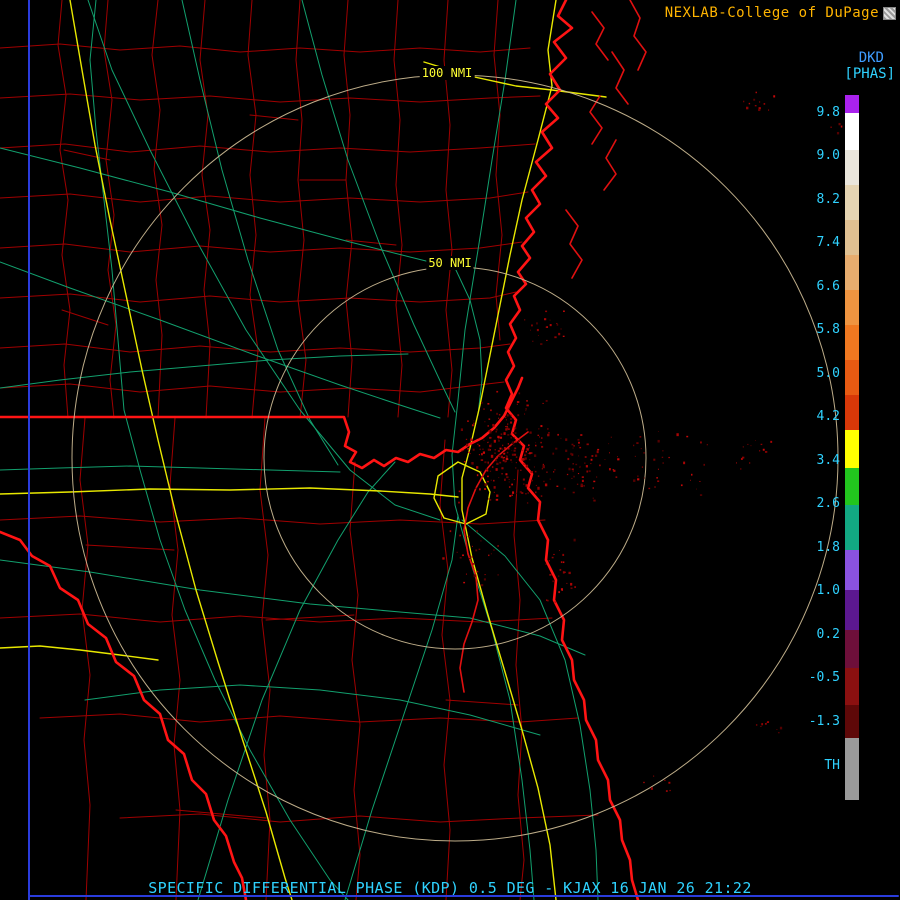  Describe the element at coordinates (447, 73) in the screenshot. I see `range-ring-label: 100 NMI` at that location.